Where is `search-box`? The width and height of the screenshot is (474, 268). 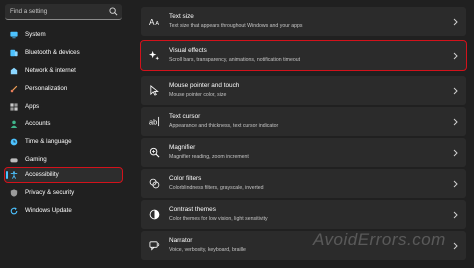
search-box is located at coordinates (63, 12).